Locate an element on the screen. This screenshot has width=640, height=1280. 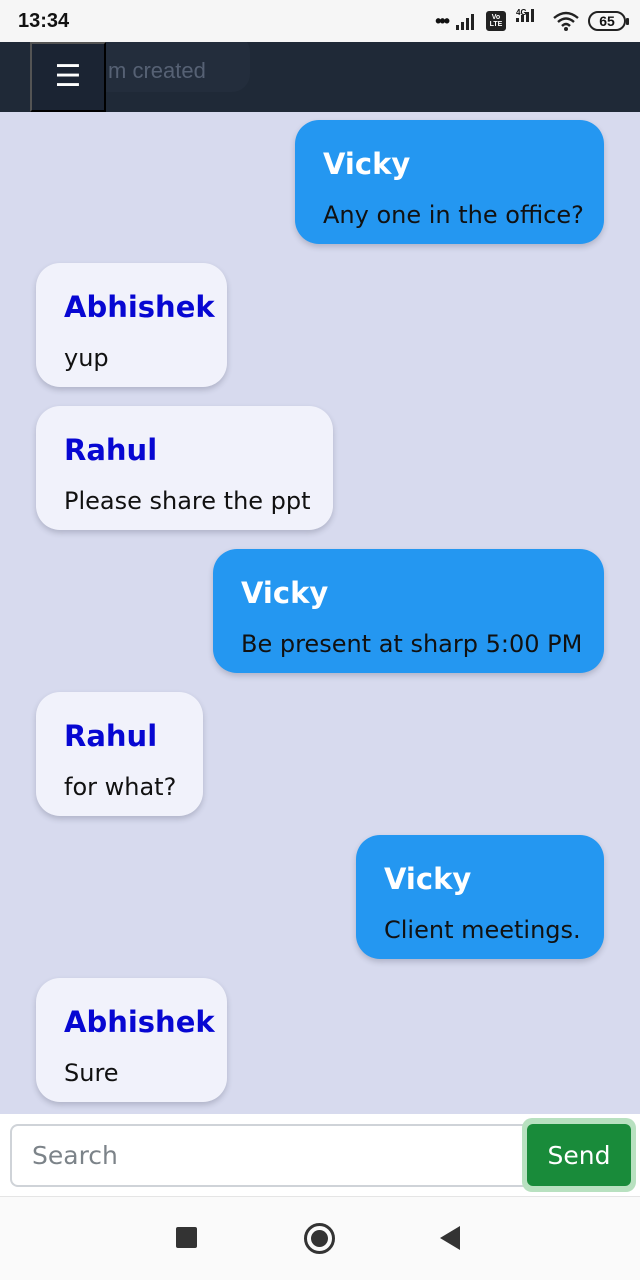
back-icon is located at coordinates (450, 1238).